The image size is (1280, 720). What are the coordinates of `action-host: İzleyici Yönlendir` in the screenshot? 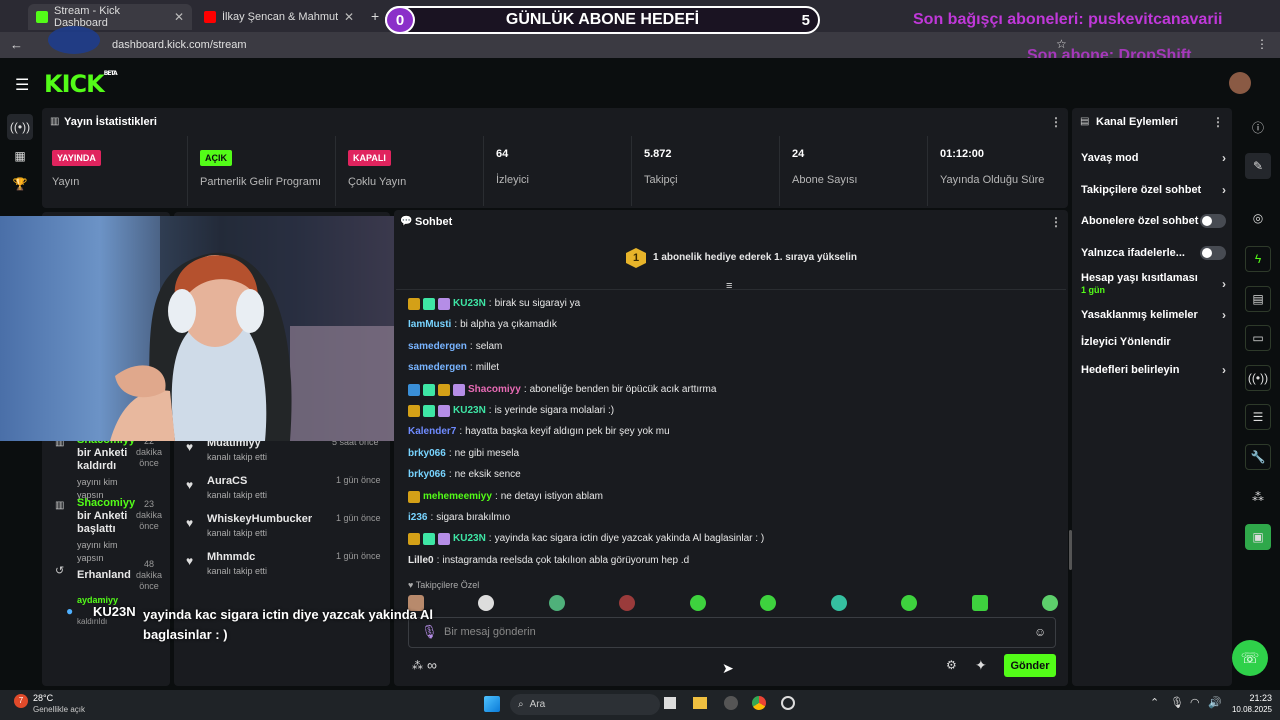 It's located at (1153, 342).